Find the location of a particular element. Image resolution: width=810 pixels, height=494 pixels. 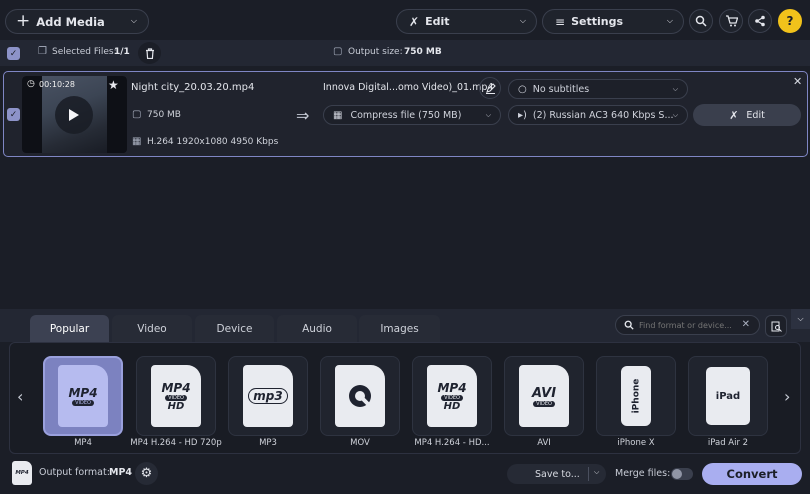

speech-bubble-icon: ○ is located at coordinates (522, 89).